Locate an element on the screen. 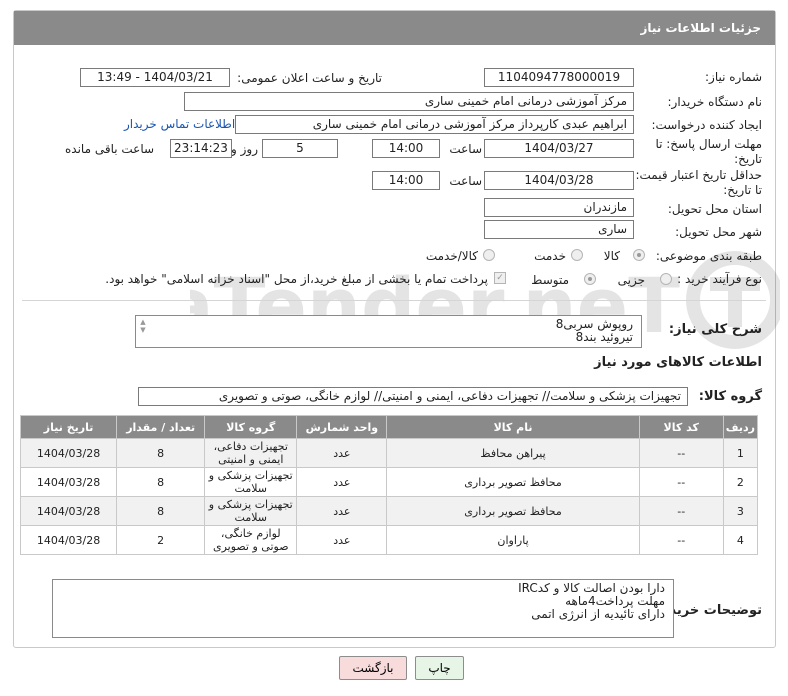  process-radio-medium is located at coordinates (590, 279).